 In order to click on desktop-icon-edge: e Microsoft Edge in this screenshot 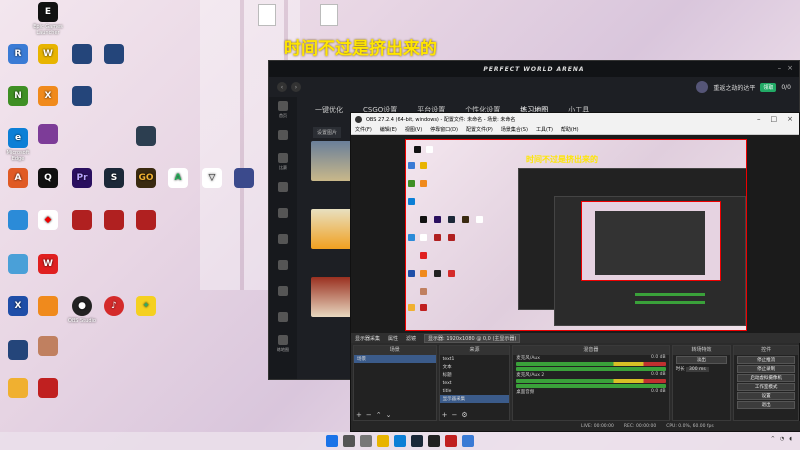, I will do `click(18, 145)`.